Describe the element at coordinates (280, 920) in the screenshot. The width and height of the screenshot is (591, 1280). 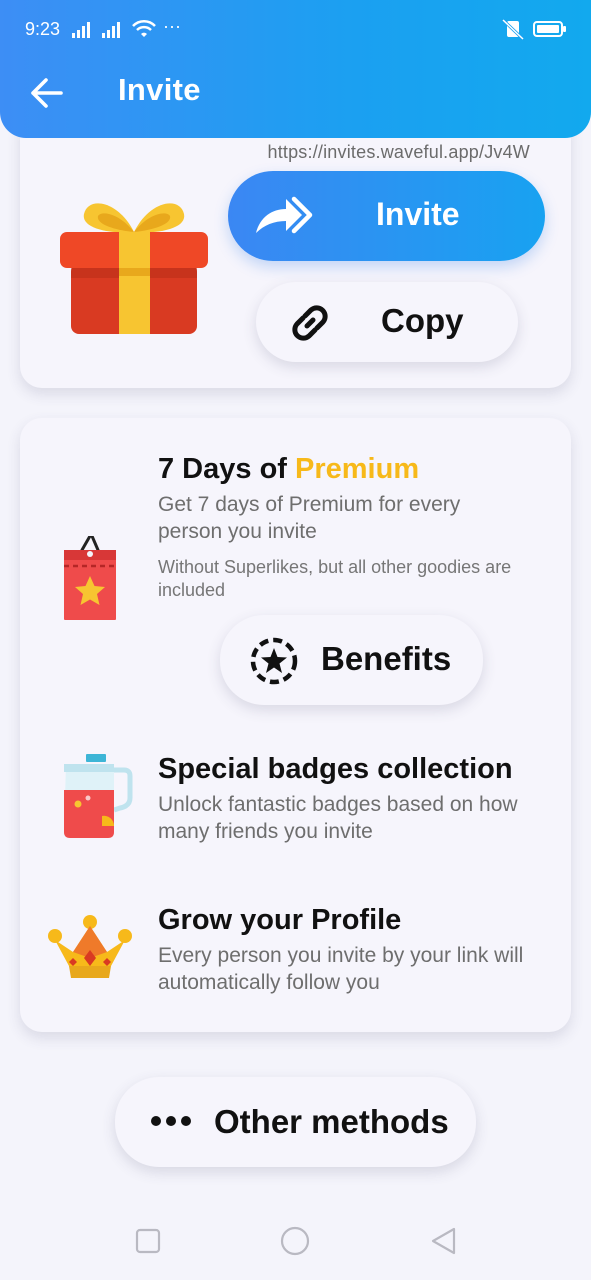
I see `profile-title: Grow your Profile` at that location.